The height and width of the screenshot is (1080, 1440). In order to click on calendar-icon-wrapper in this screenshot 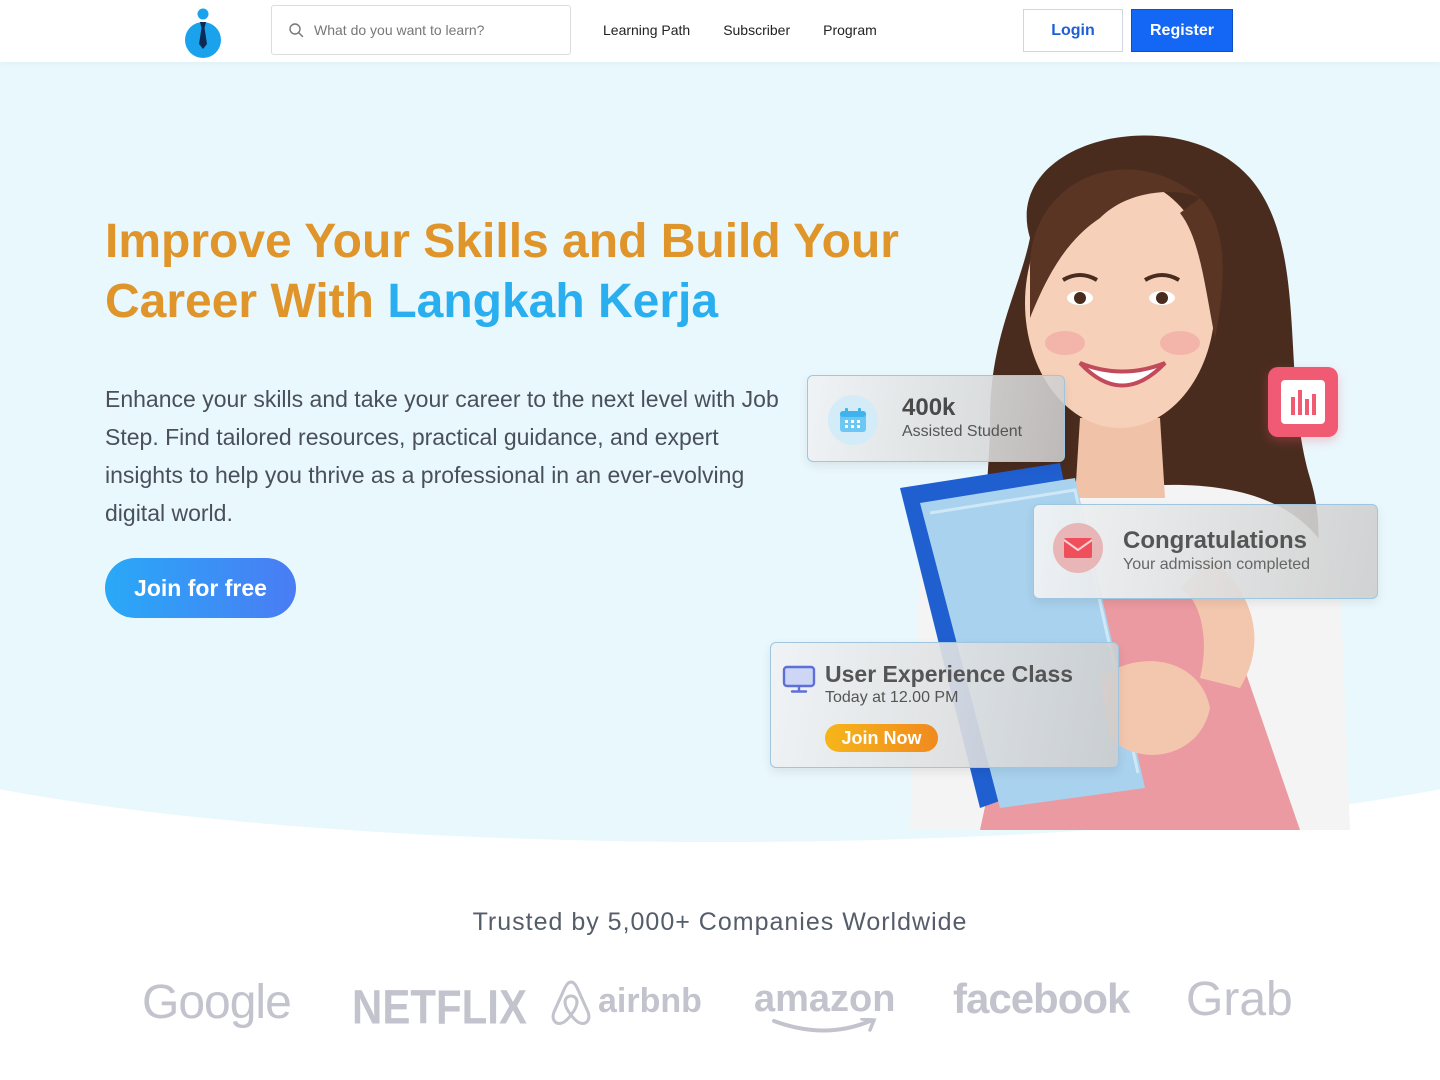, I will do `click(853, 420)`.